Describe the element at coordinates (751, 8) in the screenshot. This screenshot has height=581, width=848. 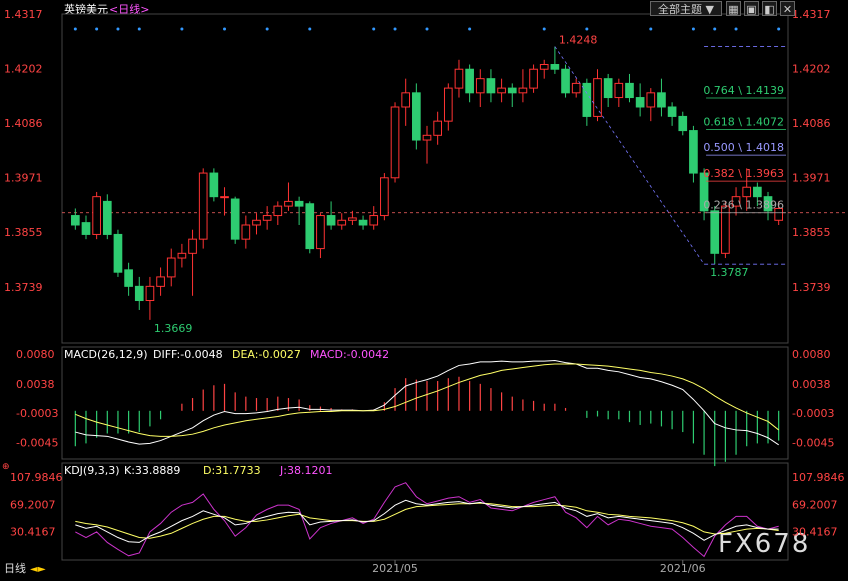
I see `zoom-icon: ▣` at that location.